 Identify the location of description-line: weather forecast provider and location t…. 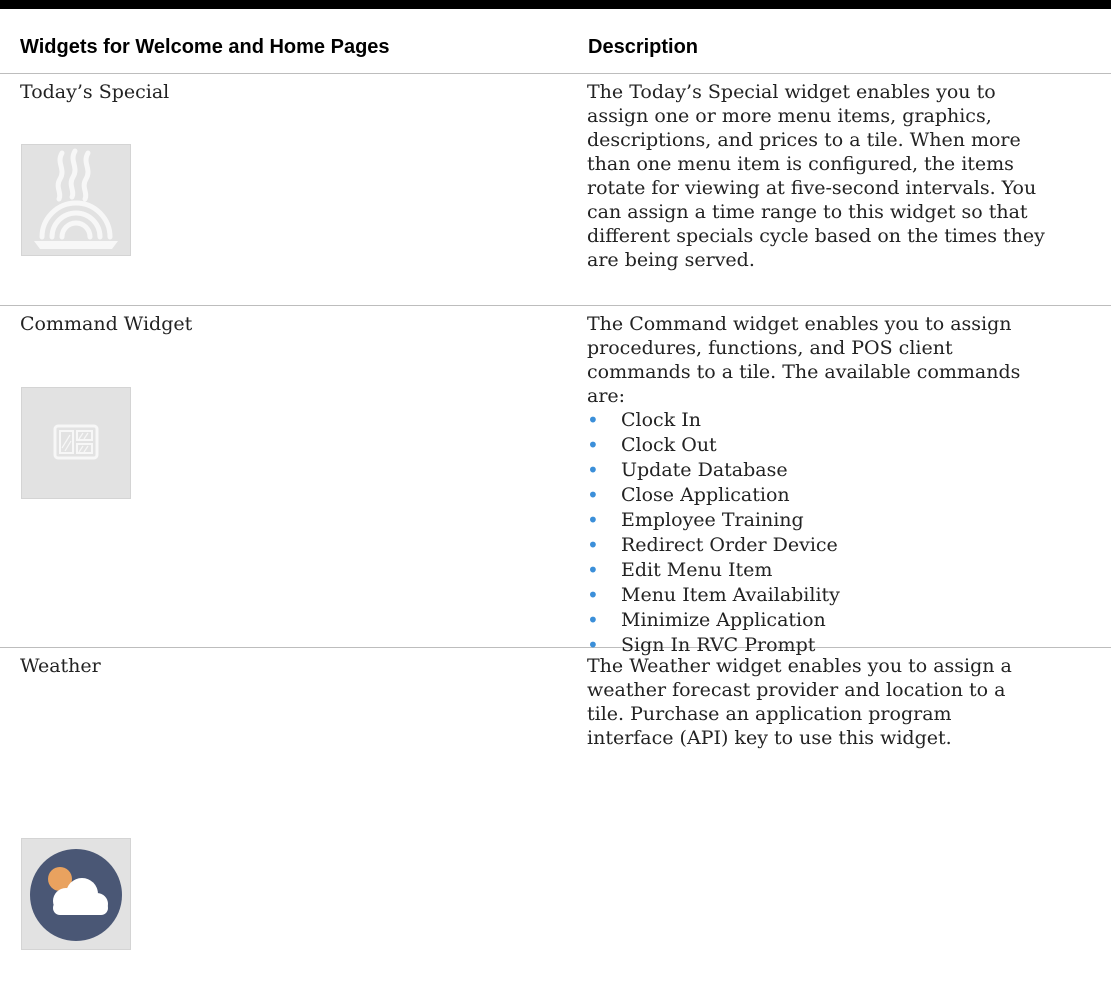
(796, 690).